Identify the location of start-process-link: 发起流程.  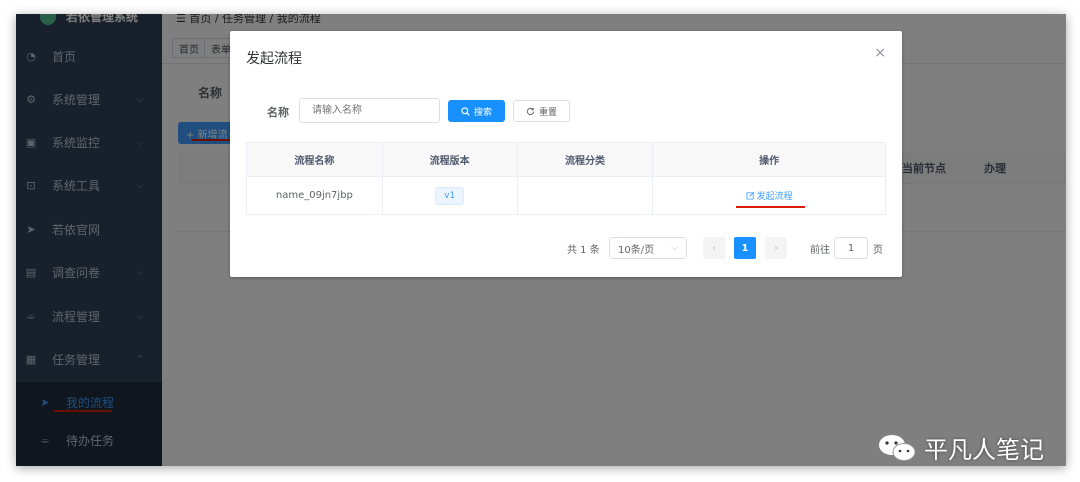
(769, 195).